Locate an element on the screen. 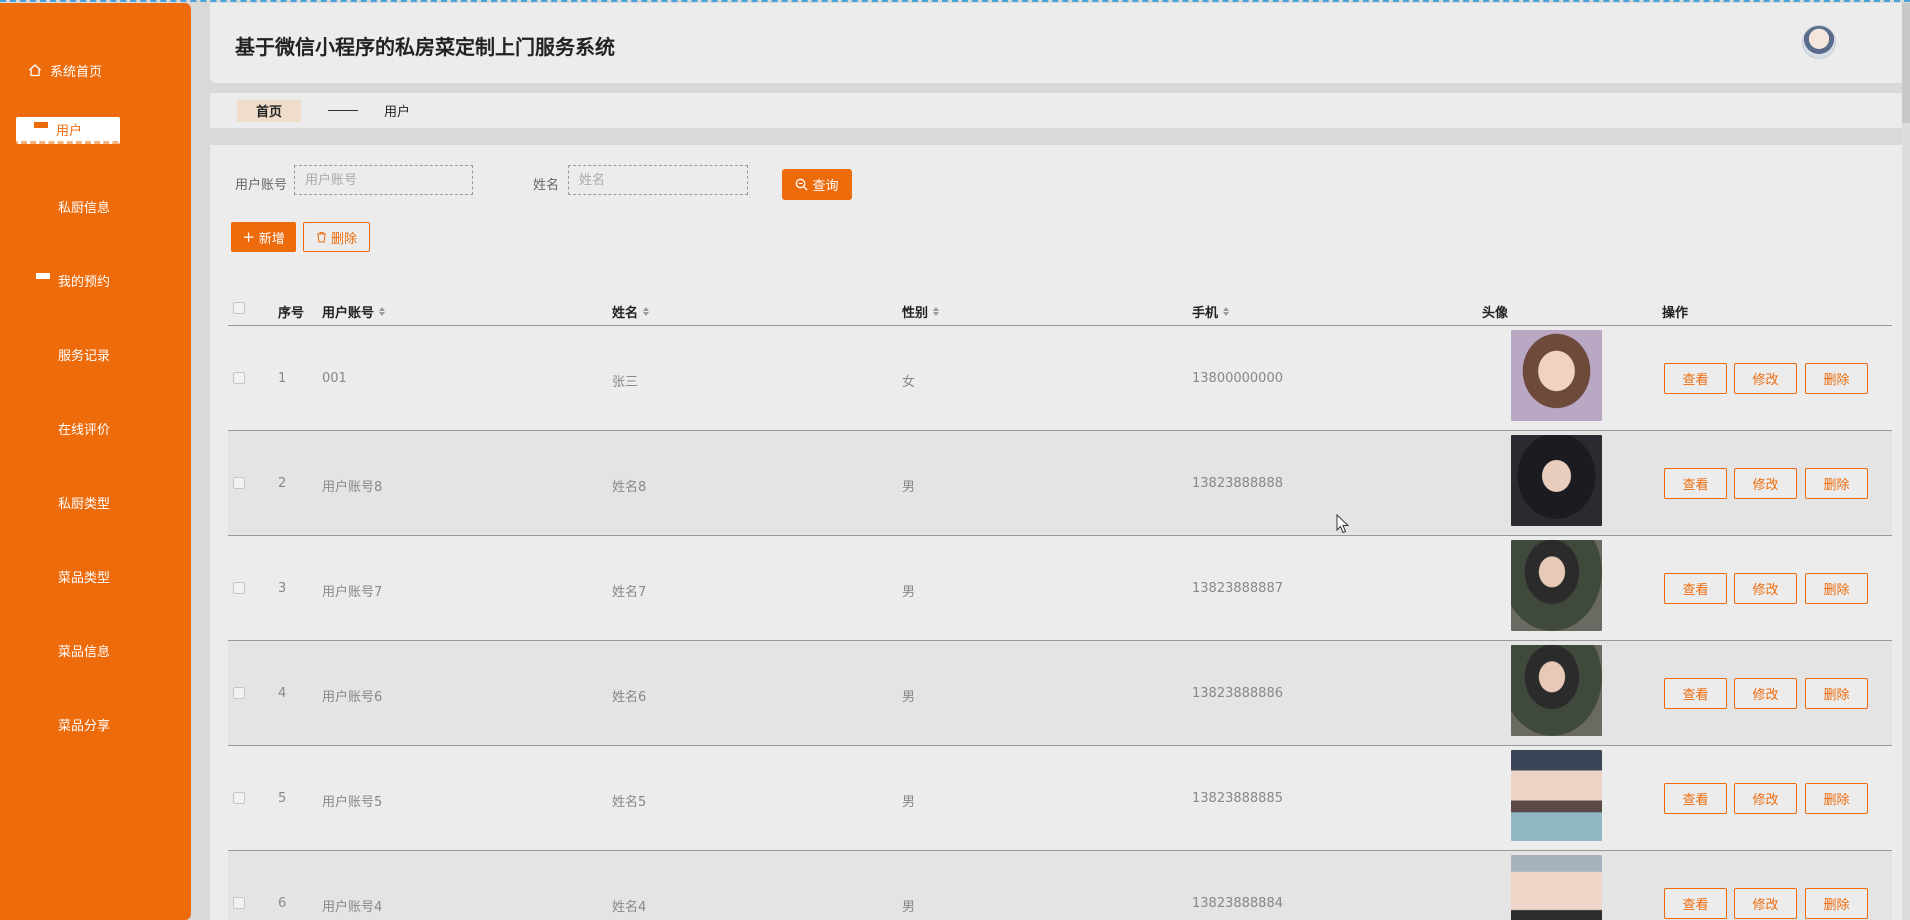 The height and width of the screenshot is (920, 1910). sidebar-item-label: 在线评价 is located at coordinates (84, 430).